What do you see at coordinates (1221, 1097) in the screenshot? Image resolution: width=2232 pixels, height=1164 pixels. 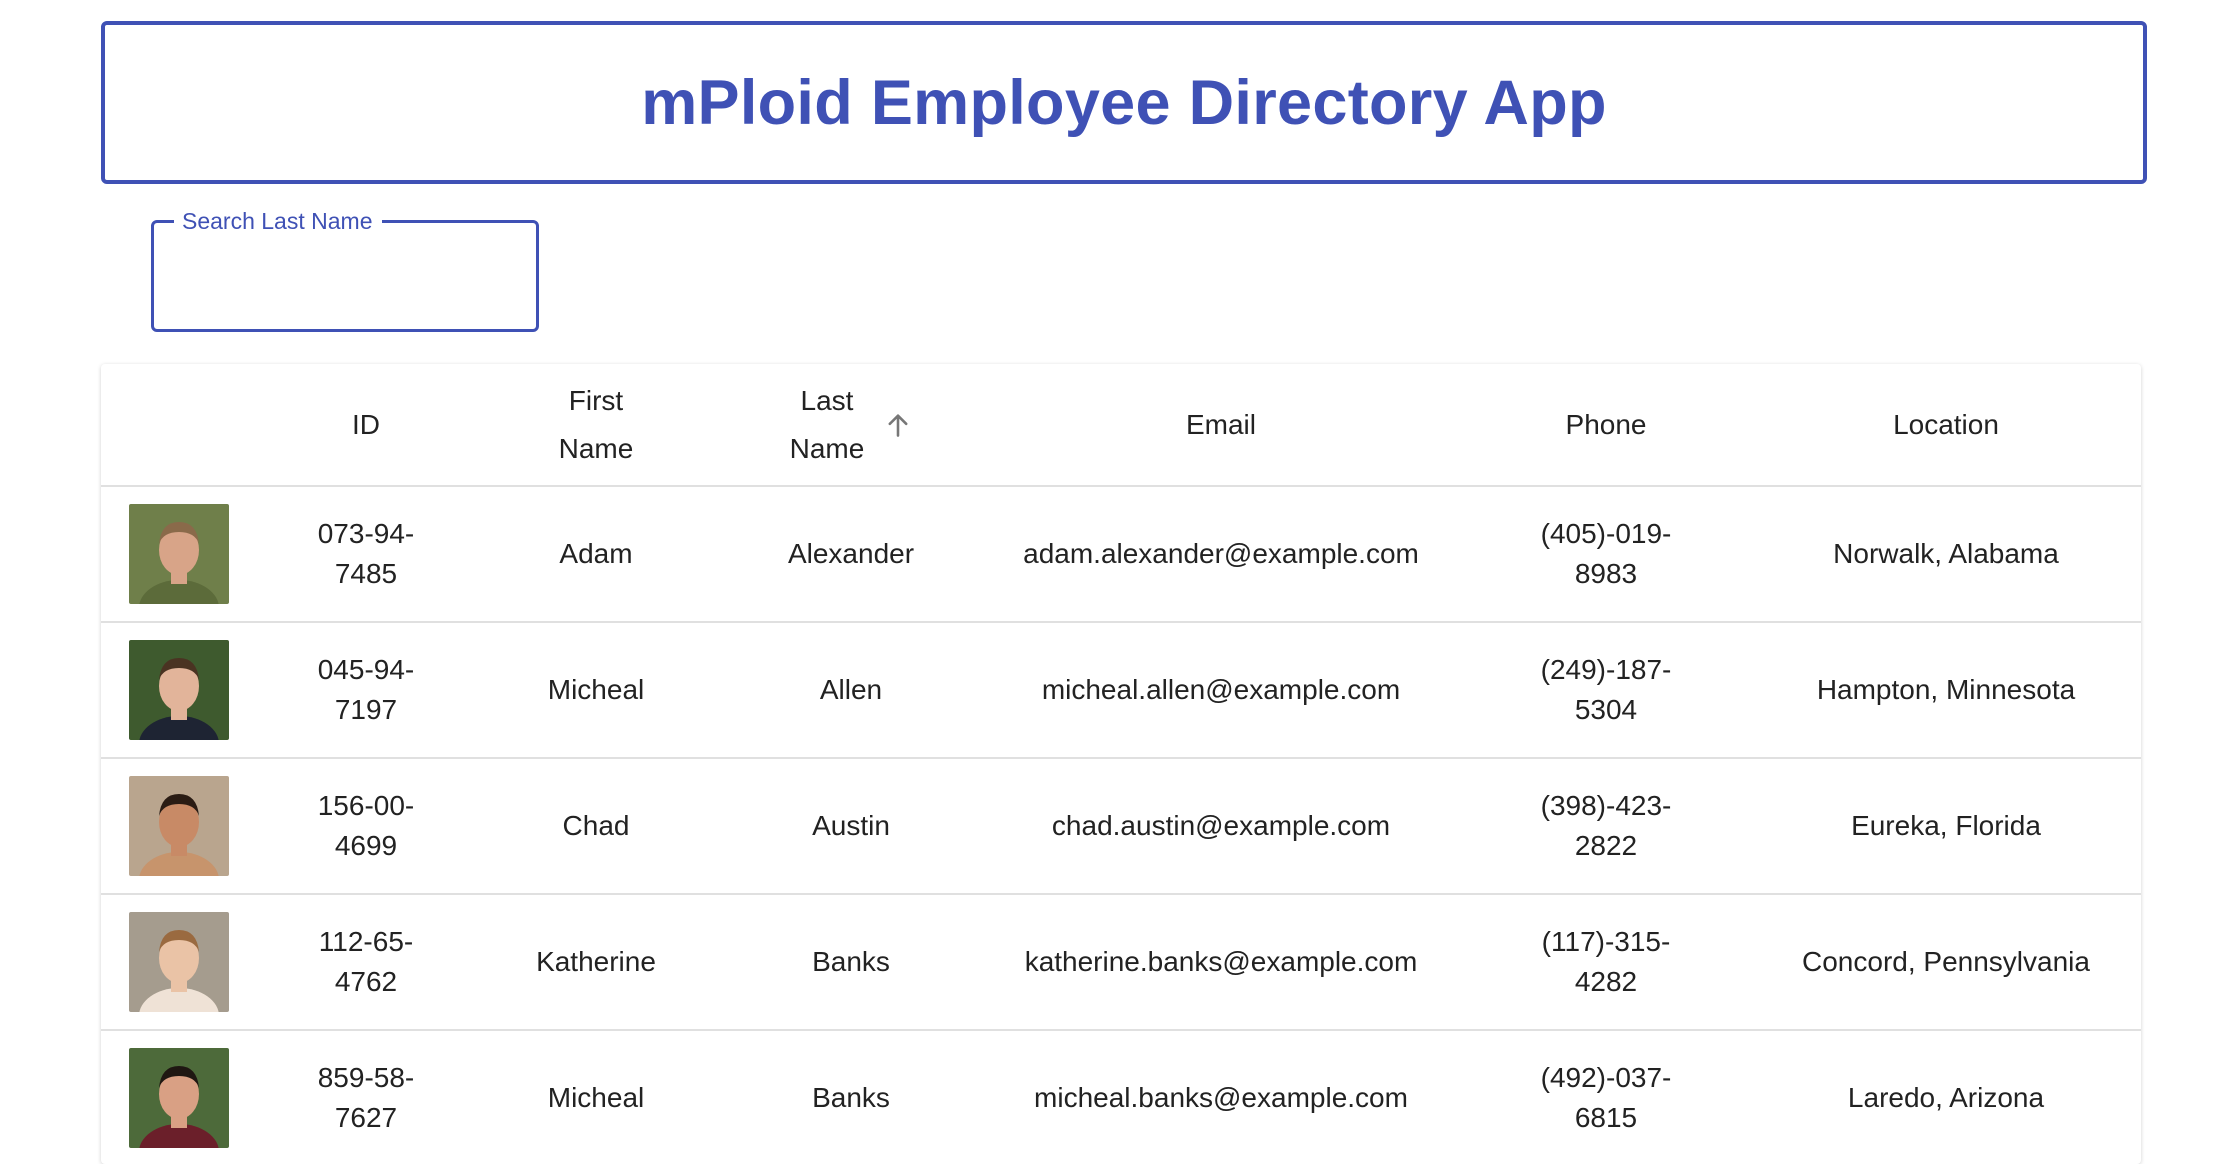 I see `email-cell: micheal.banks@example.com` at bounding box center [1221, 1097].